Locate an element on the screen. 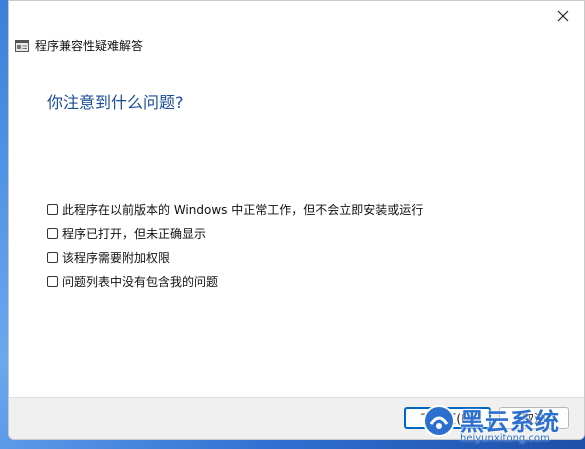 This screenshot has height=449, width=585. watermark-url: heiyunxitong.com is located at coordinates (505, 438).